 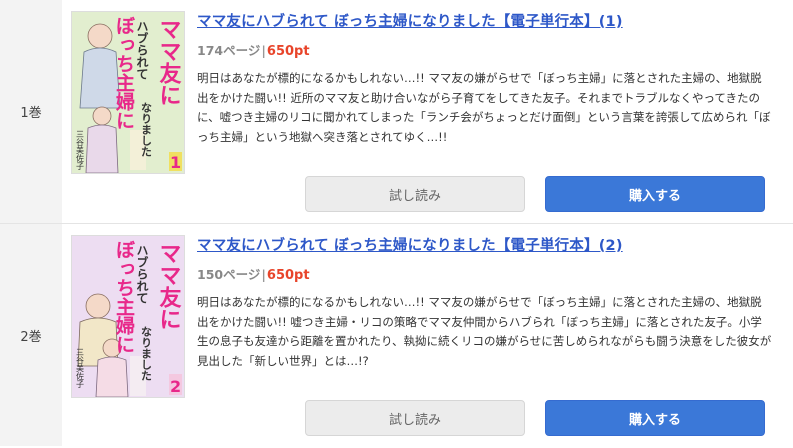 I want to click on volume-number: 1巻, so click(x=31, y=111).